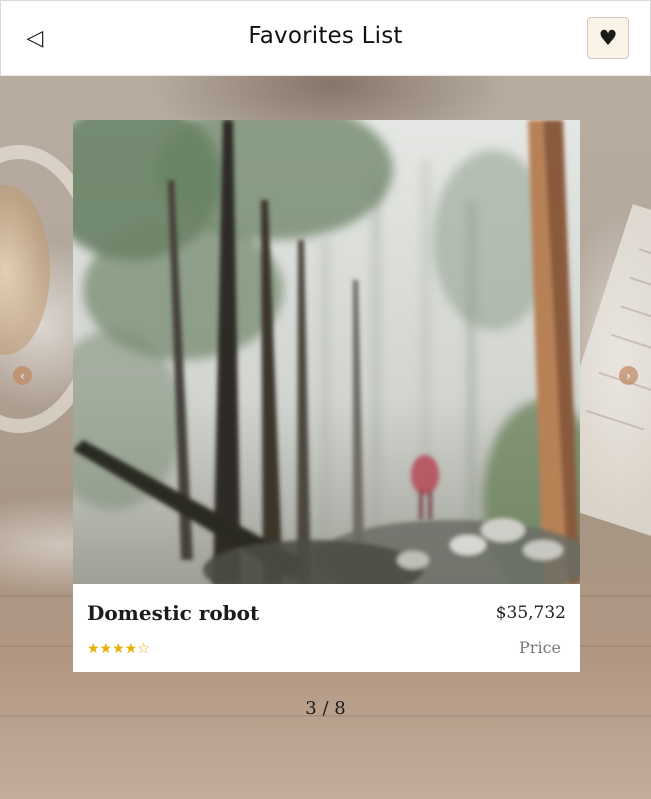 The image size is (651, 799). Describe the element at coordinates (530, 613) in the screenshot. I see `product-price: $35,732` at that location.